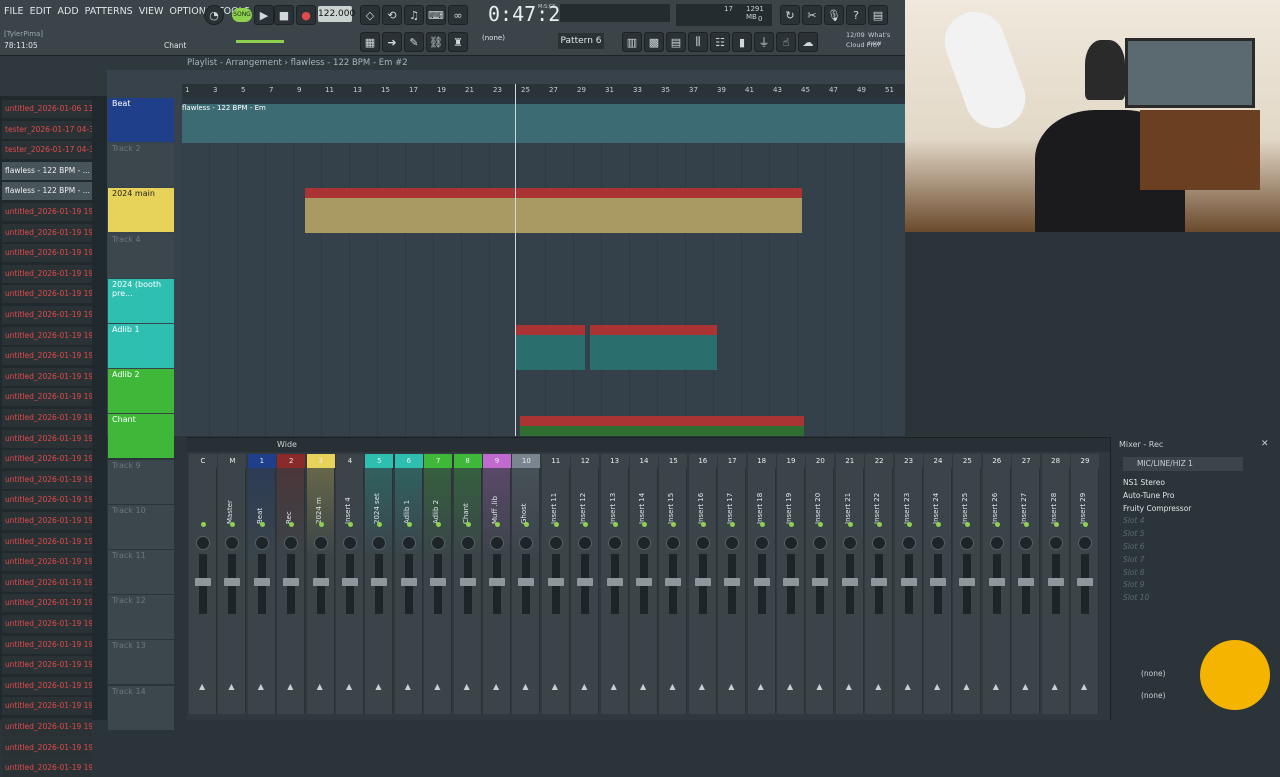  Describe the element at coordinates (370, 42) in the screenshot. I see `playlist-icon: ▦` at that location.